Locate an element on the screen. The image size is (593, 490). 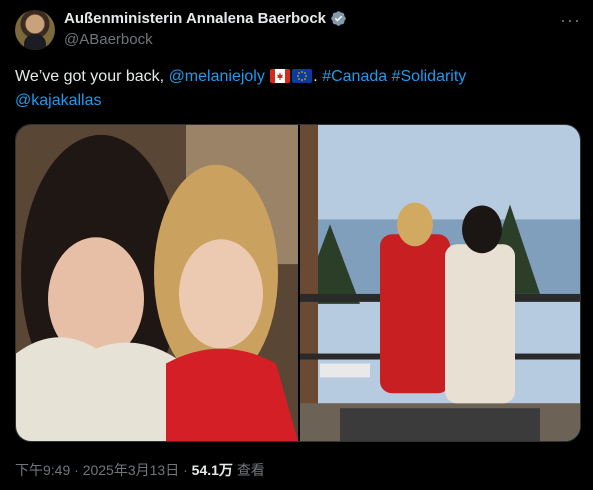
tweet-meta: 下午9:49 · 2025年3月13日 · 54.1万 查看 is located at coordinates (140, 470).